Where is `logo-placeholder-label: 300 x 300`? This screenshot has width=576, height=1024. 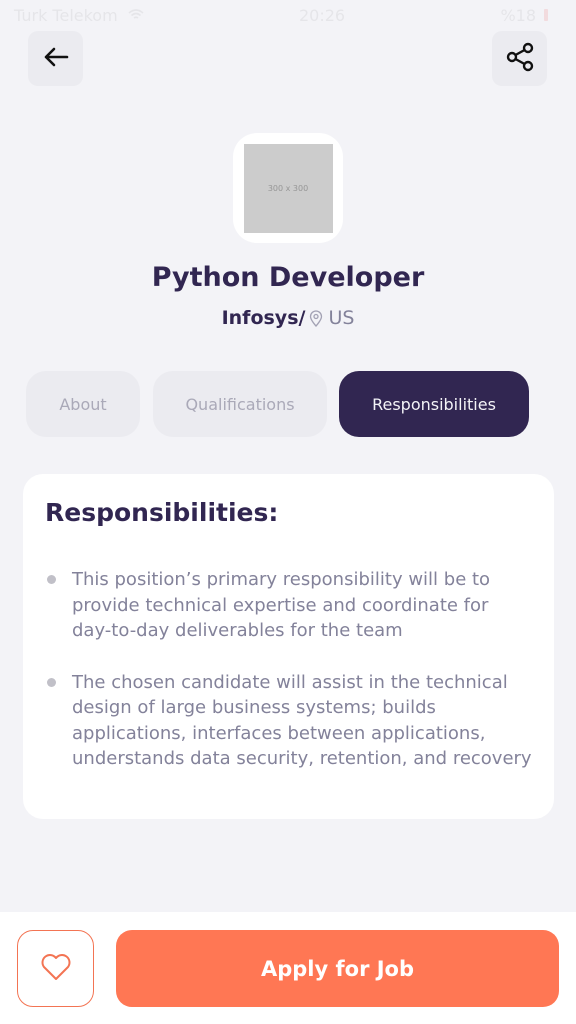 logo-placeholder-label: 300 x 300 is located at coordinates (288, 188).